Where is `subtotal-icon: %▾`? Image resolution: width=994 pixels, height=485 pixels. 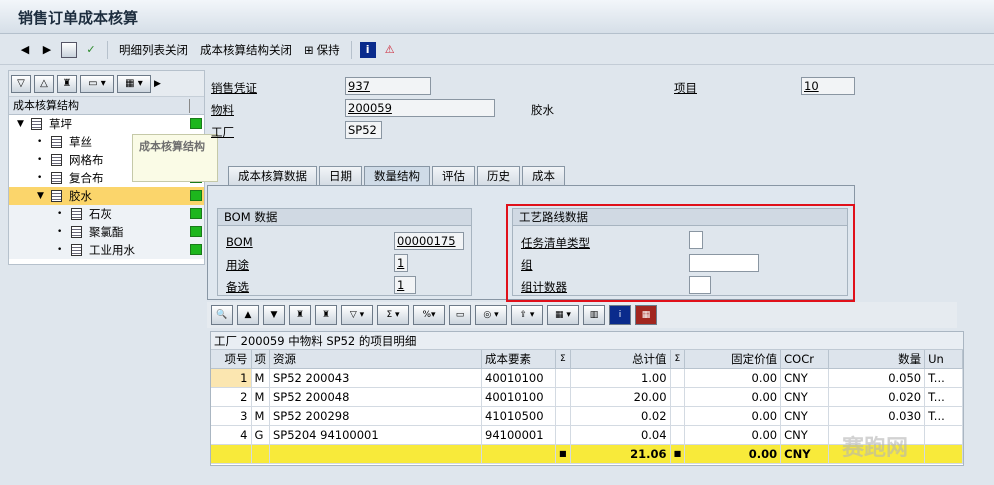 subtotal-icon: %▾ is located at coordinates (429, 315).